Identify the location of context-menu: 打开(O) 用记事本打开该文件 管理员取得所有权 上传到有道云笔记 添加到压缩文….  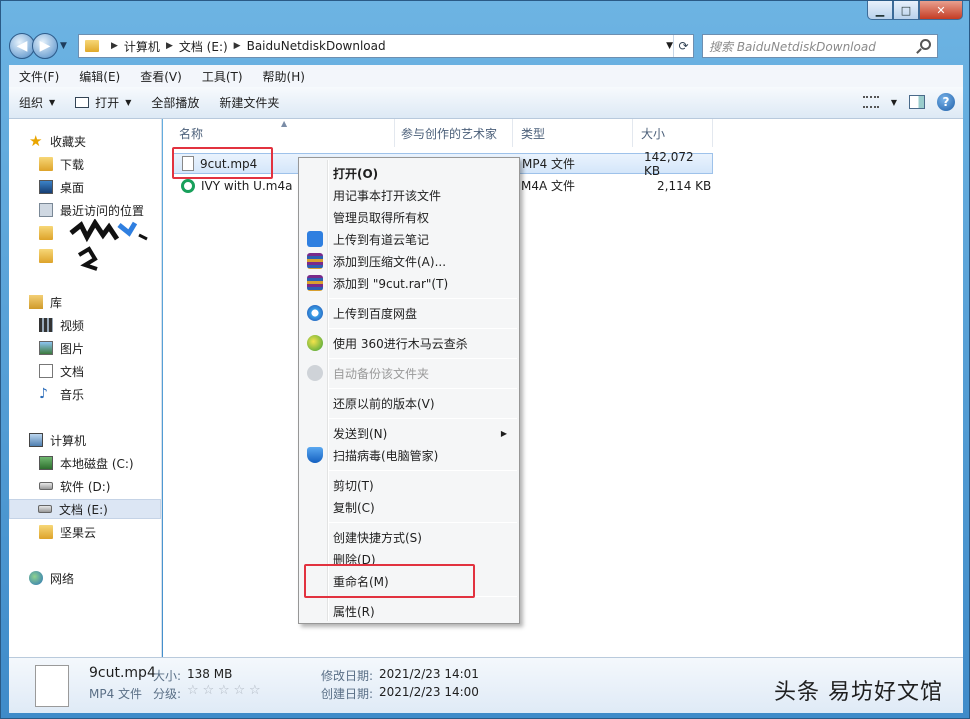
(409, 390).